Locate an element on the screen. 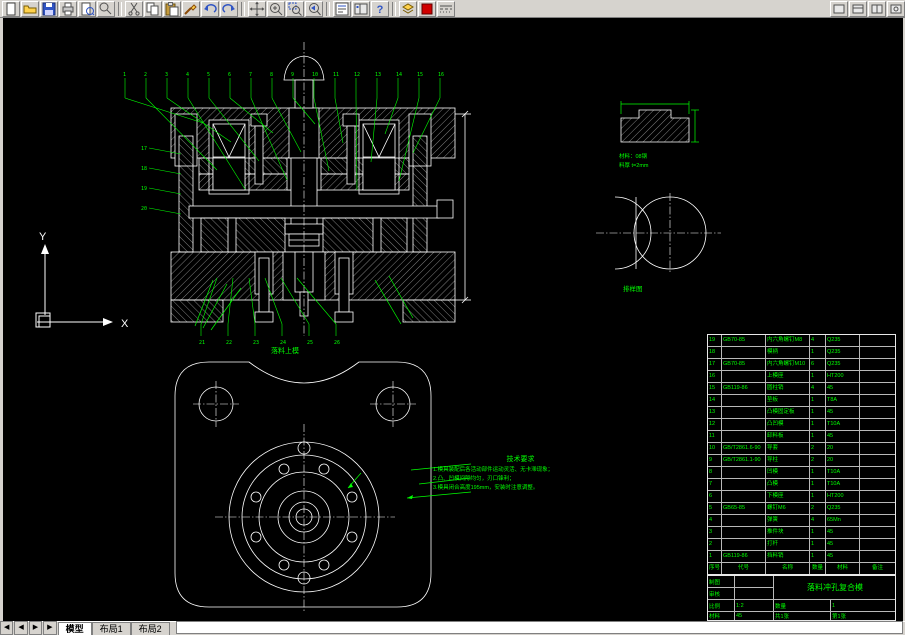 The width and height of the screenshot is (905, 635). parts-table-cell: 14 is located at coordinates (714, 400).